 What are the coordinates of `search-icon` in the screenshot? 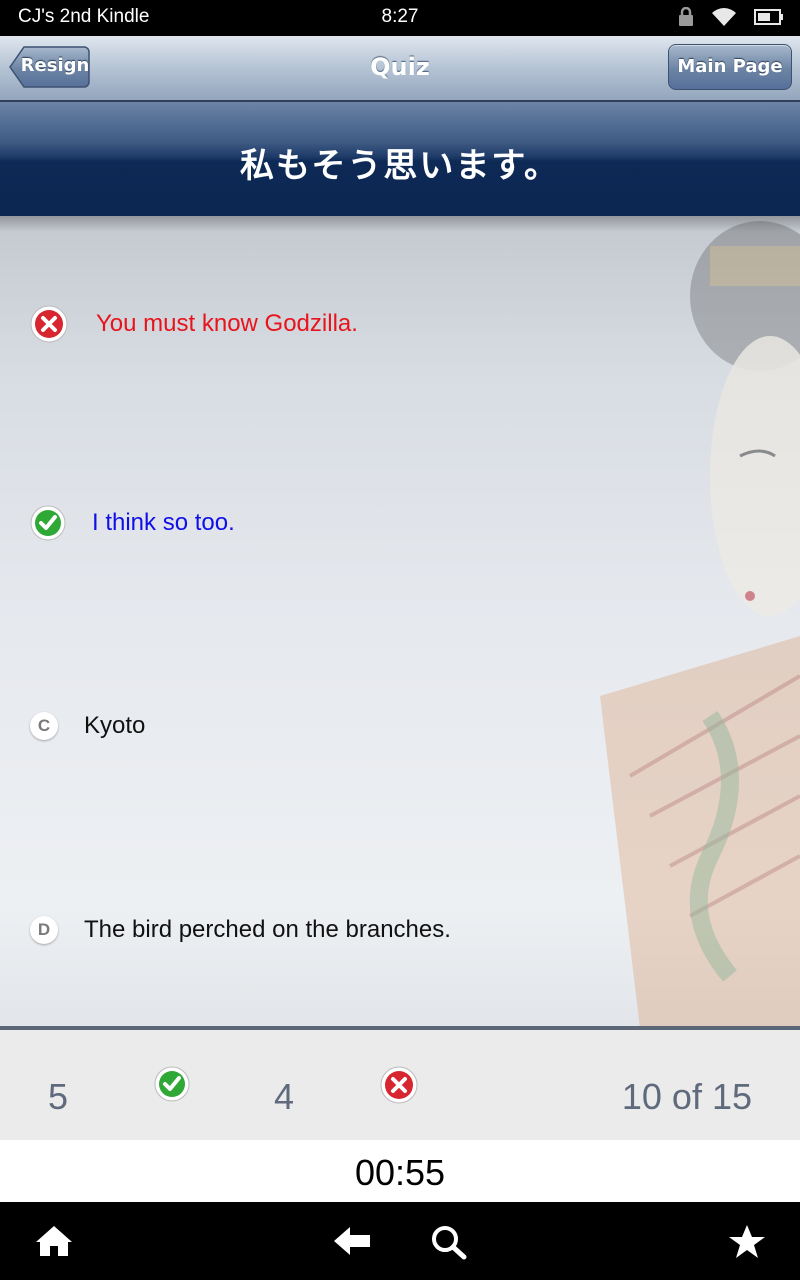 It's located at (449, 1242).